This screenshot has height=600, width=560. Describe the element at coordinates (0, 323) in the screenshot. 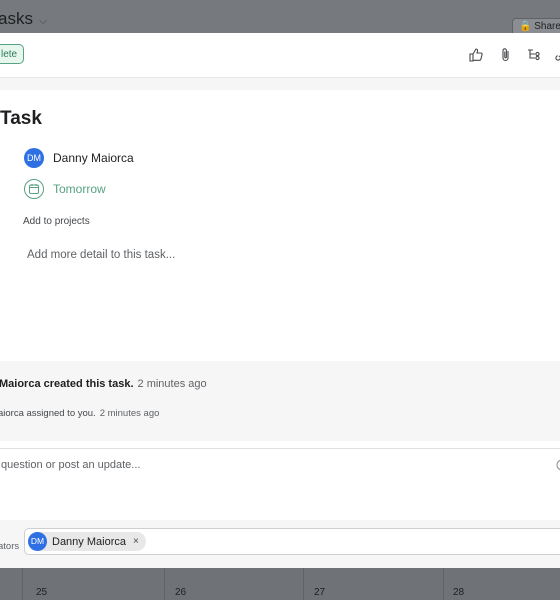

I see `dependencies-label: :` at that location.